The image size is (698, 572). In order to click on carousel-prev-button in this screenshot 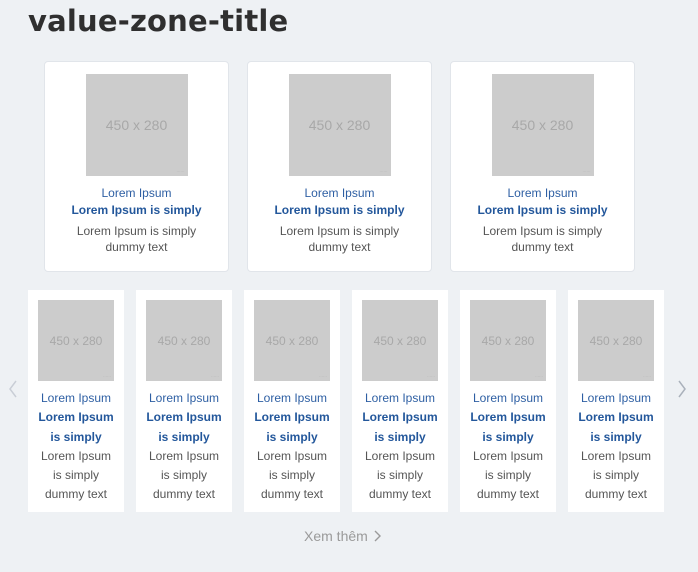, I will do `click(13, 389)`.